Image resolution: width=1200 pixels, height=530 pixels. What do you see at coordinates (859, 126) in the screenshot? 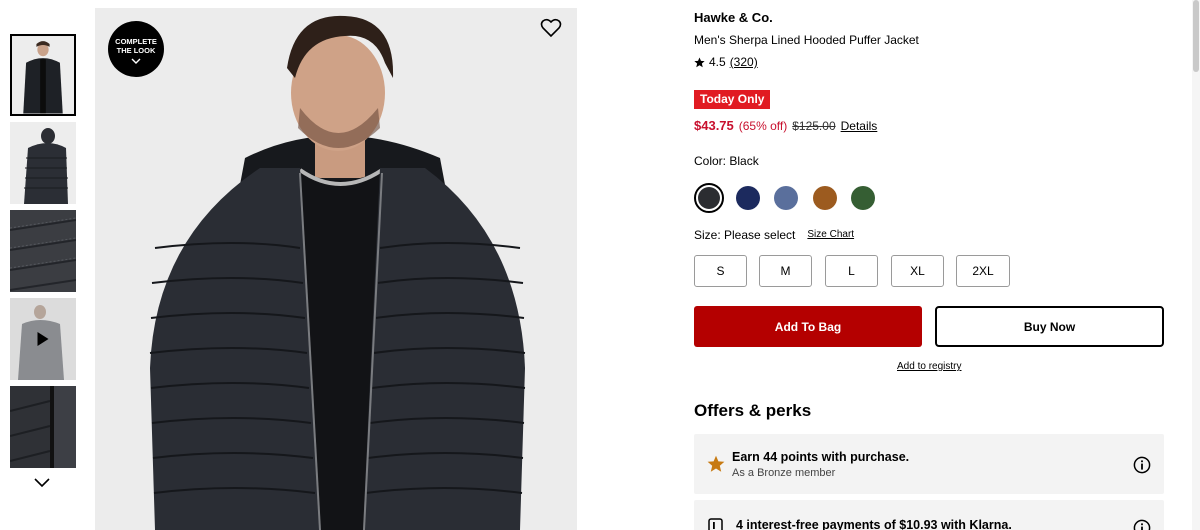
I see `price-details-link: Details` at bounding box center [859, 126].